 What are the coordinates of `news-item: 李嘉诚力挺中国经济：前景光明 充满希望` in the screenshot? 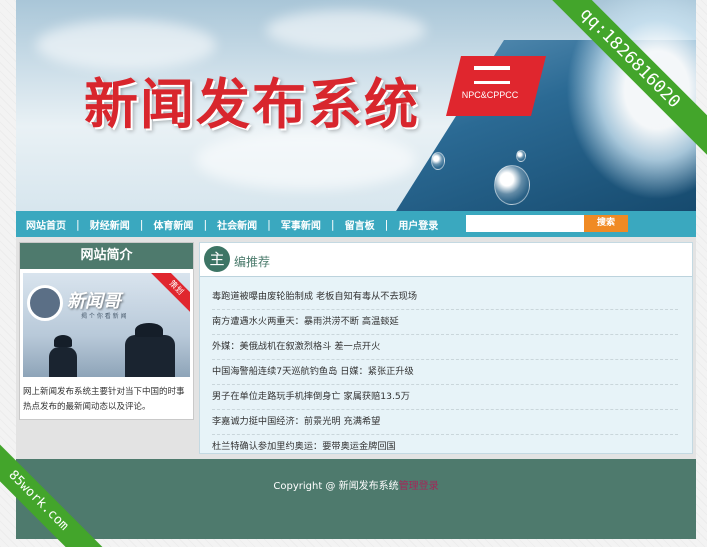 It's located at (445, 422).